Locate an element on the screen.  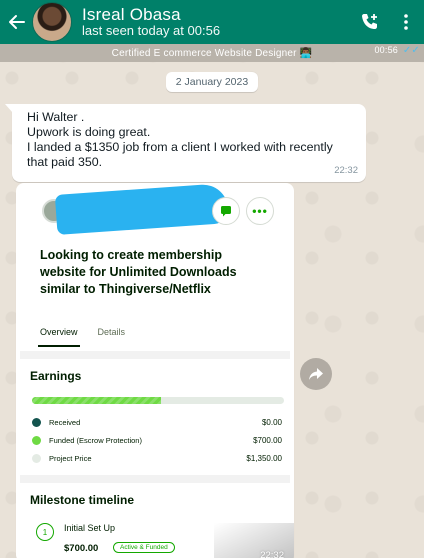
message-line: Hi Walter . is located at coordinates (56, 117).